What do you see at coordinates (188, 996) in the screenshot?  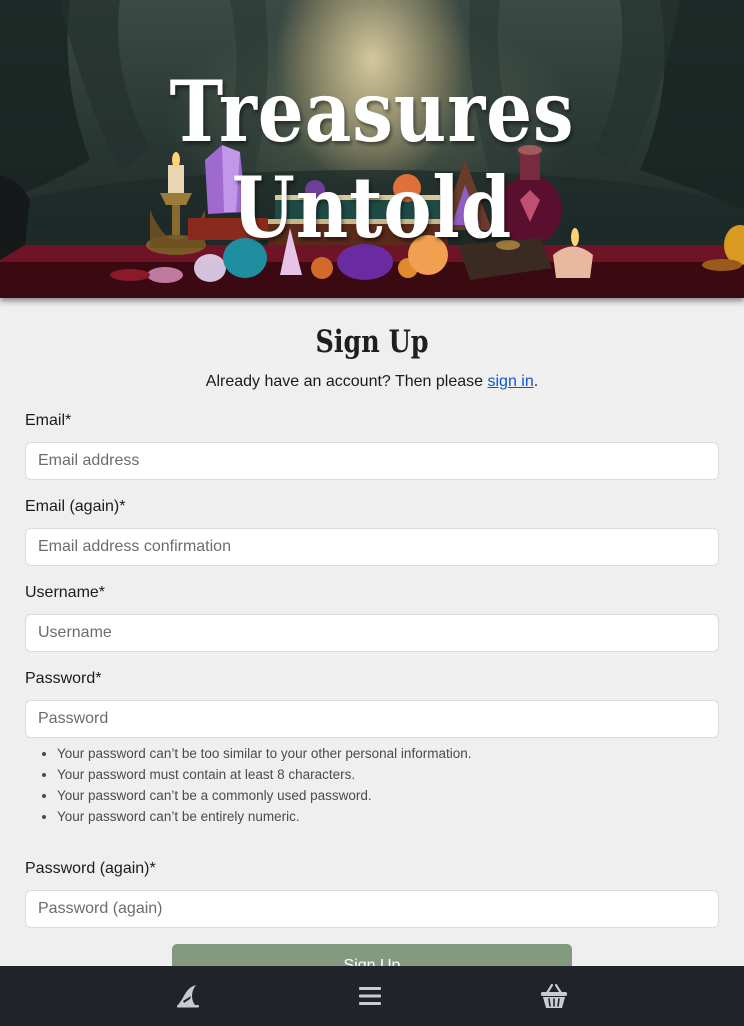 I see `wizard-hat-icon` at bounding box center [188, 996].